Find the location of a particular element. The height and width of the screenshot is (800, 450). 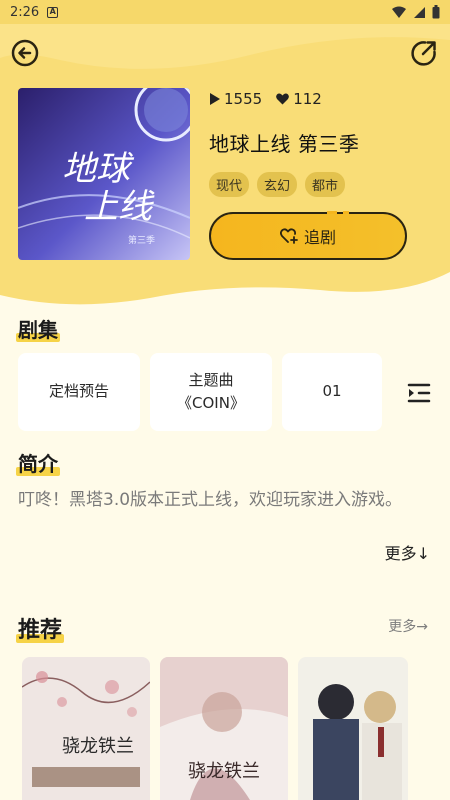

episode-card: 主题曲 《COIN》 is located at coordinates (211, 392).